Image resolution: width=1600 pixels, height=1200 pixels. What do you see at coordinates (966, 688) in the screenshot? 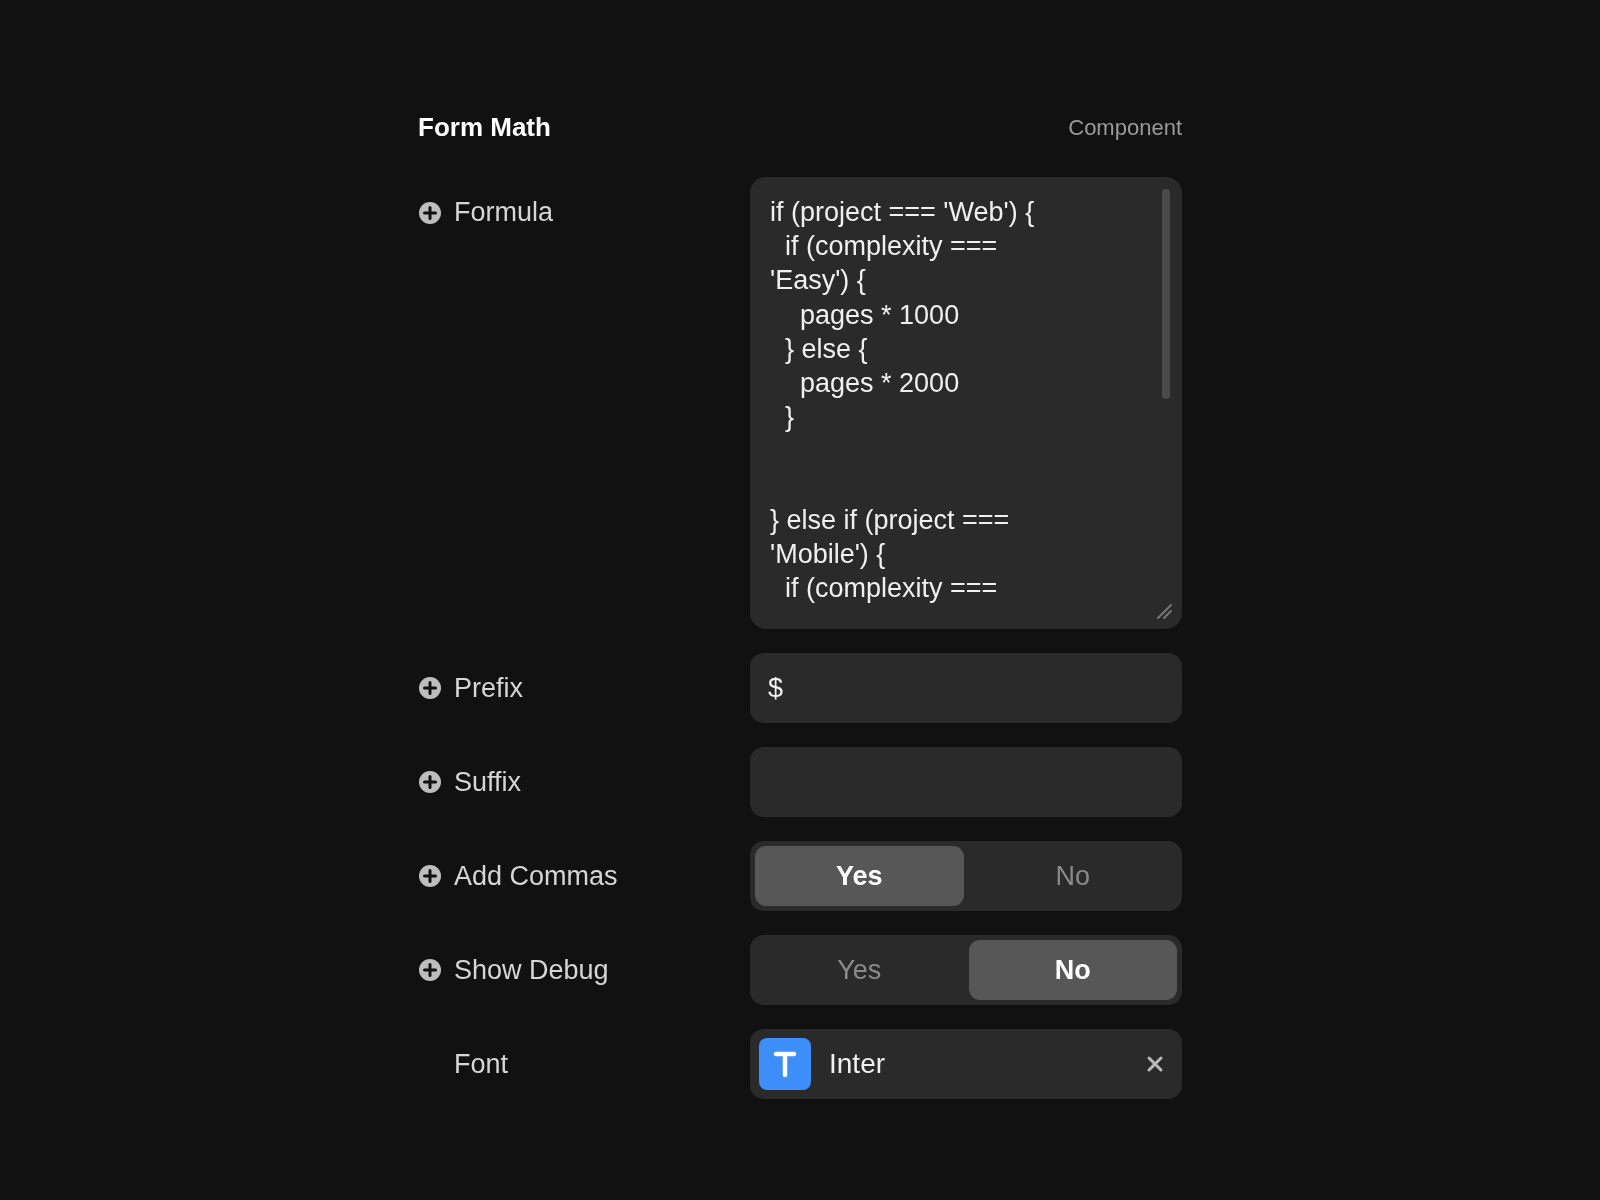
I see `text-field: $` at bounding box center [966, 688].